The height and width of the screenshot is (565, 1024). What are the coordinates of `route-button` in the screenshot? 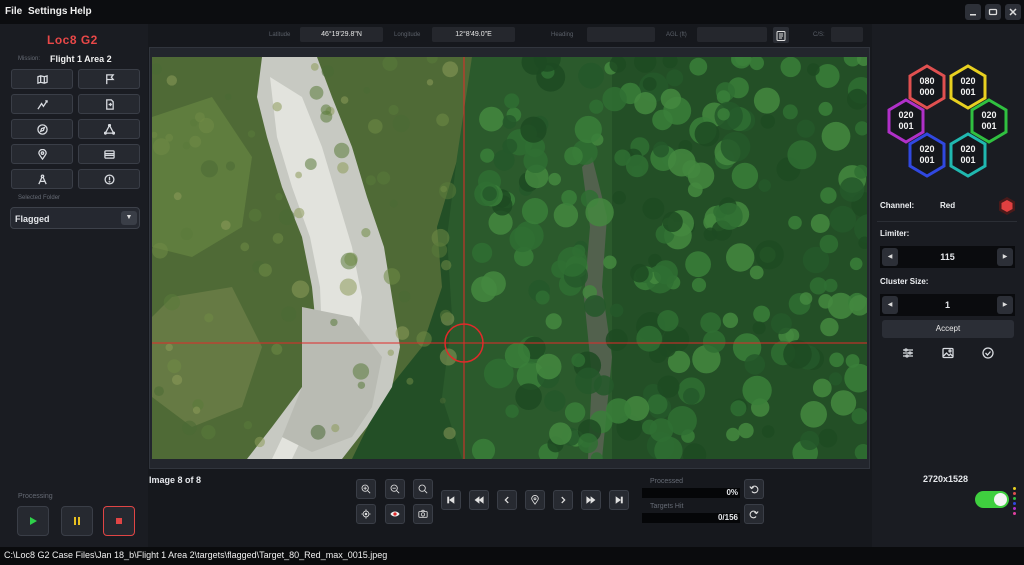 It's located at (42, 104).